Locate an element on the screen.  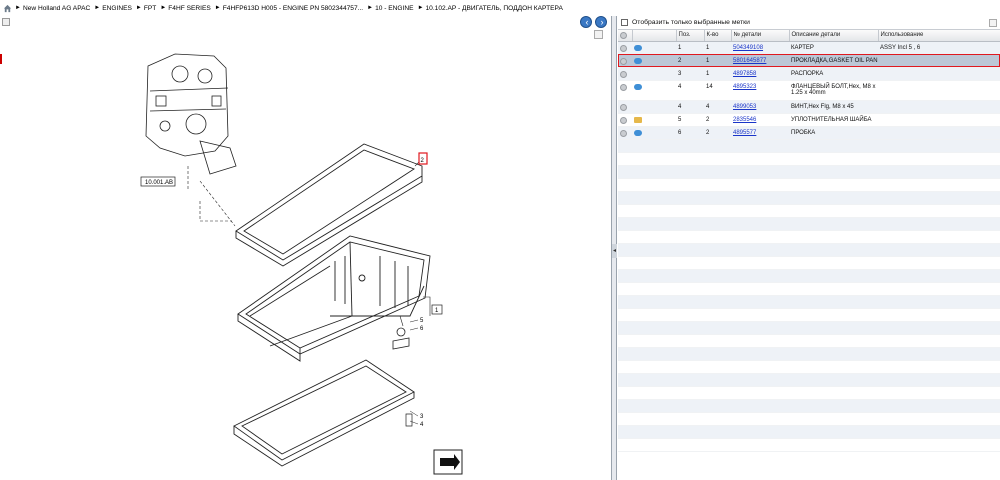
part-number-link: 4895323 is located at coordinates (744, 87).